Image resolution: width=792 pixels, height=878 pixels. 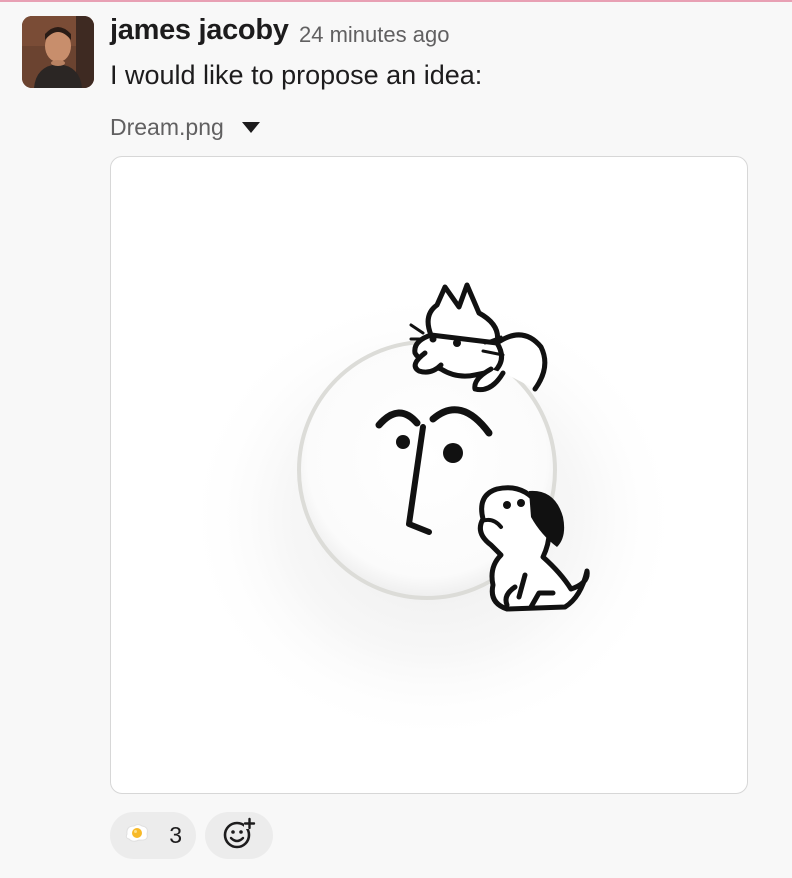 I want to click on reaction-fried-egg: 3, so click(x=153, y=835).